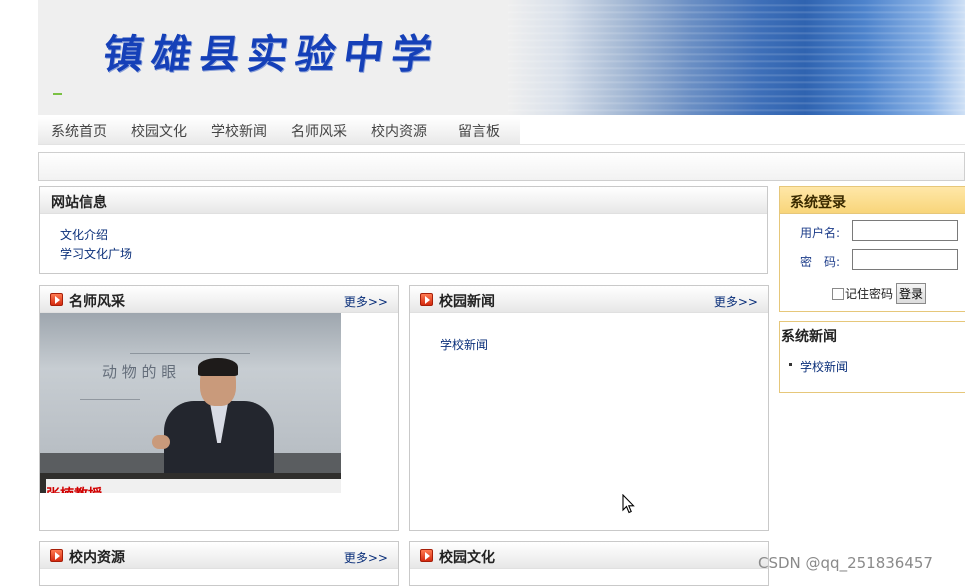 Image resolution: width=965 pixels, height=586 pixels. What do you see at coordinates (74, 488) in the screenshot?
I see `teacher-name: 张楠教授` at bounding box center [74, 488].